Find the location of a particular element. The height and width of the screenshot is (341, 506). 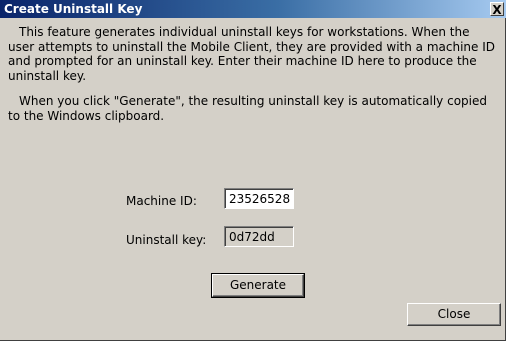

close-icon: X is located at coordinates (497, 9).